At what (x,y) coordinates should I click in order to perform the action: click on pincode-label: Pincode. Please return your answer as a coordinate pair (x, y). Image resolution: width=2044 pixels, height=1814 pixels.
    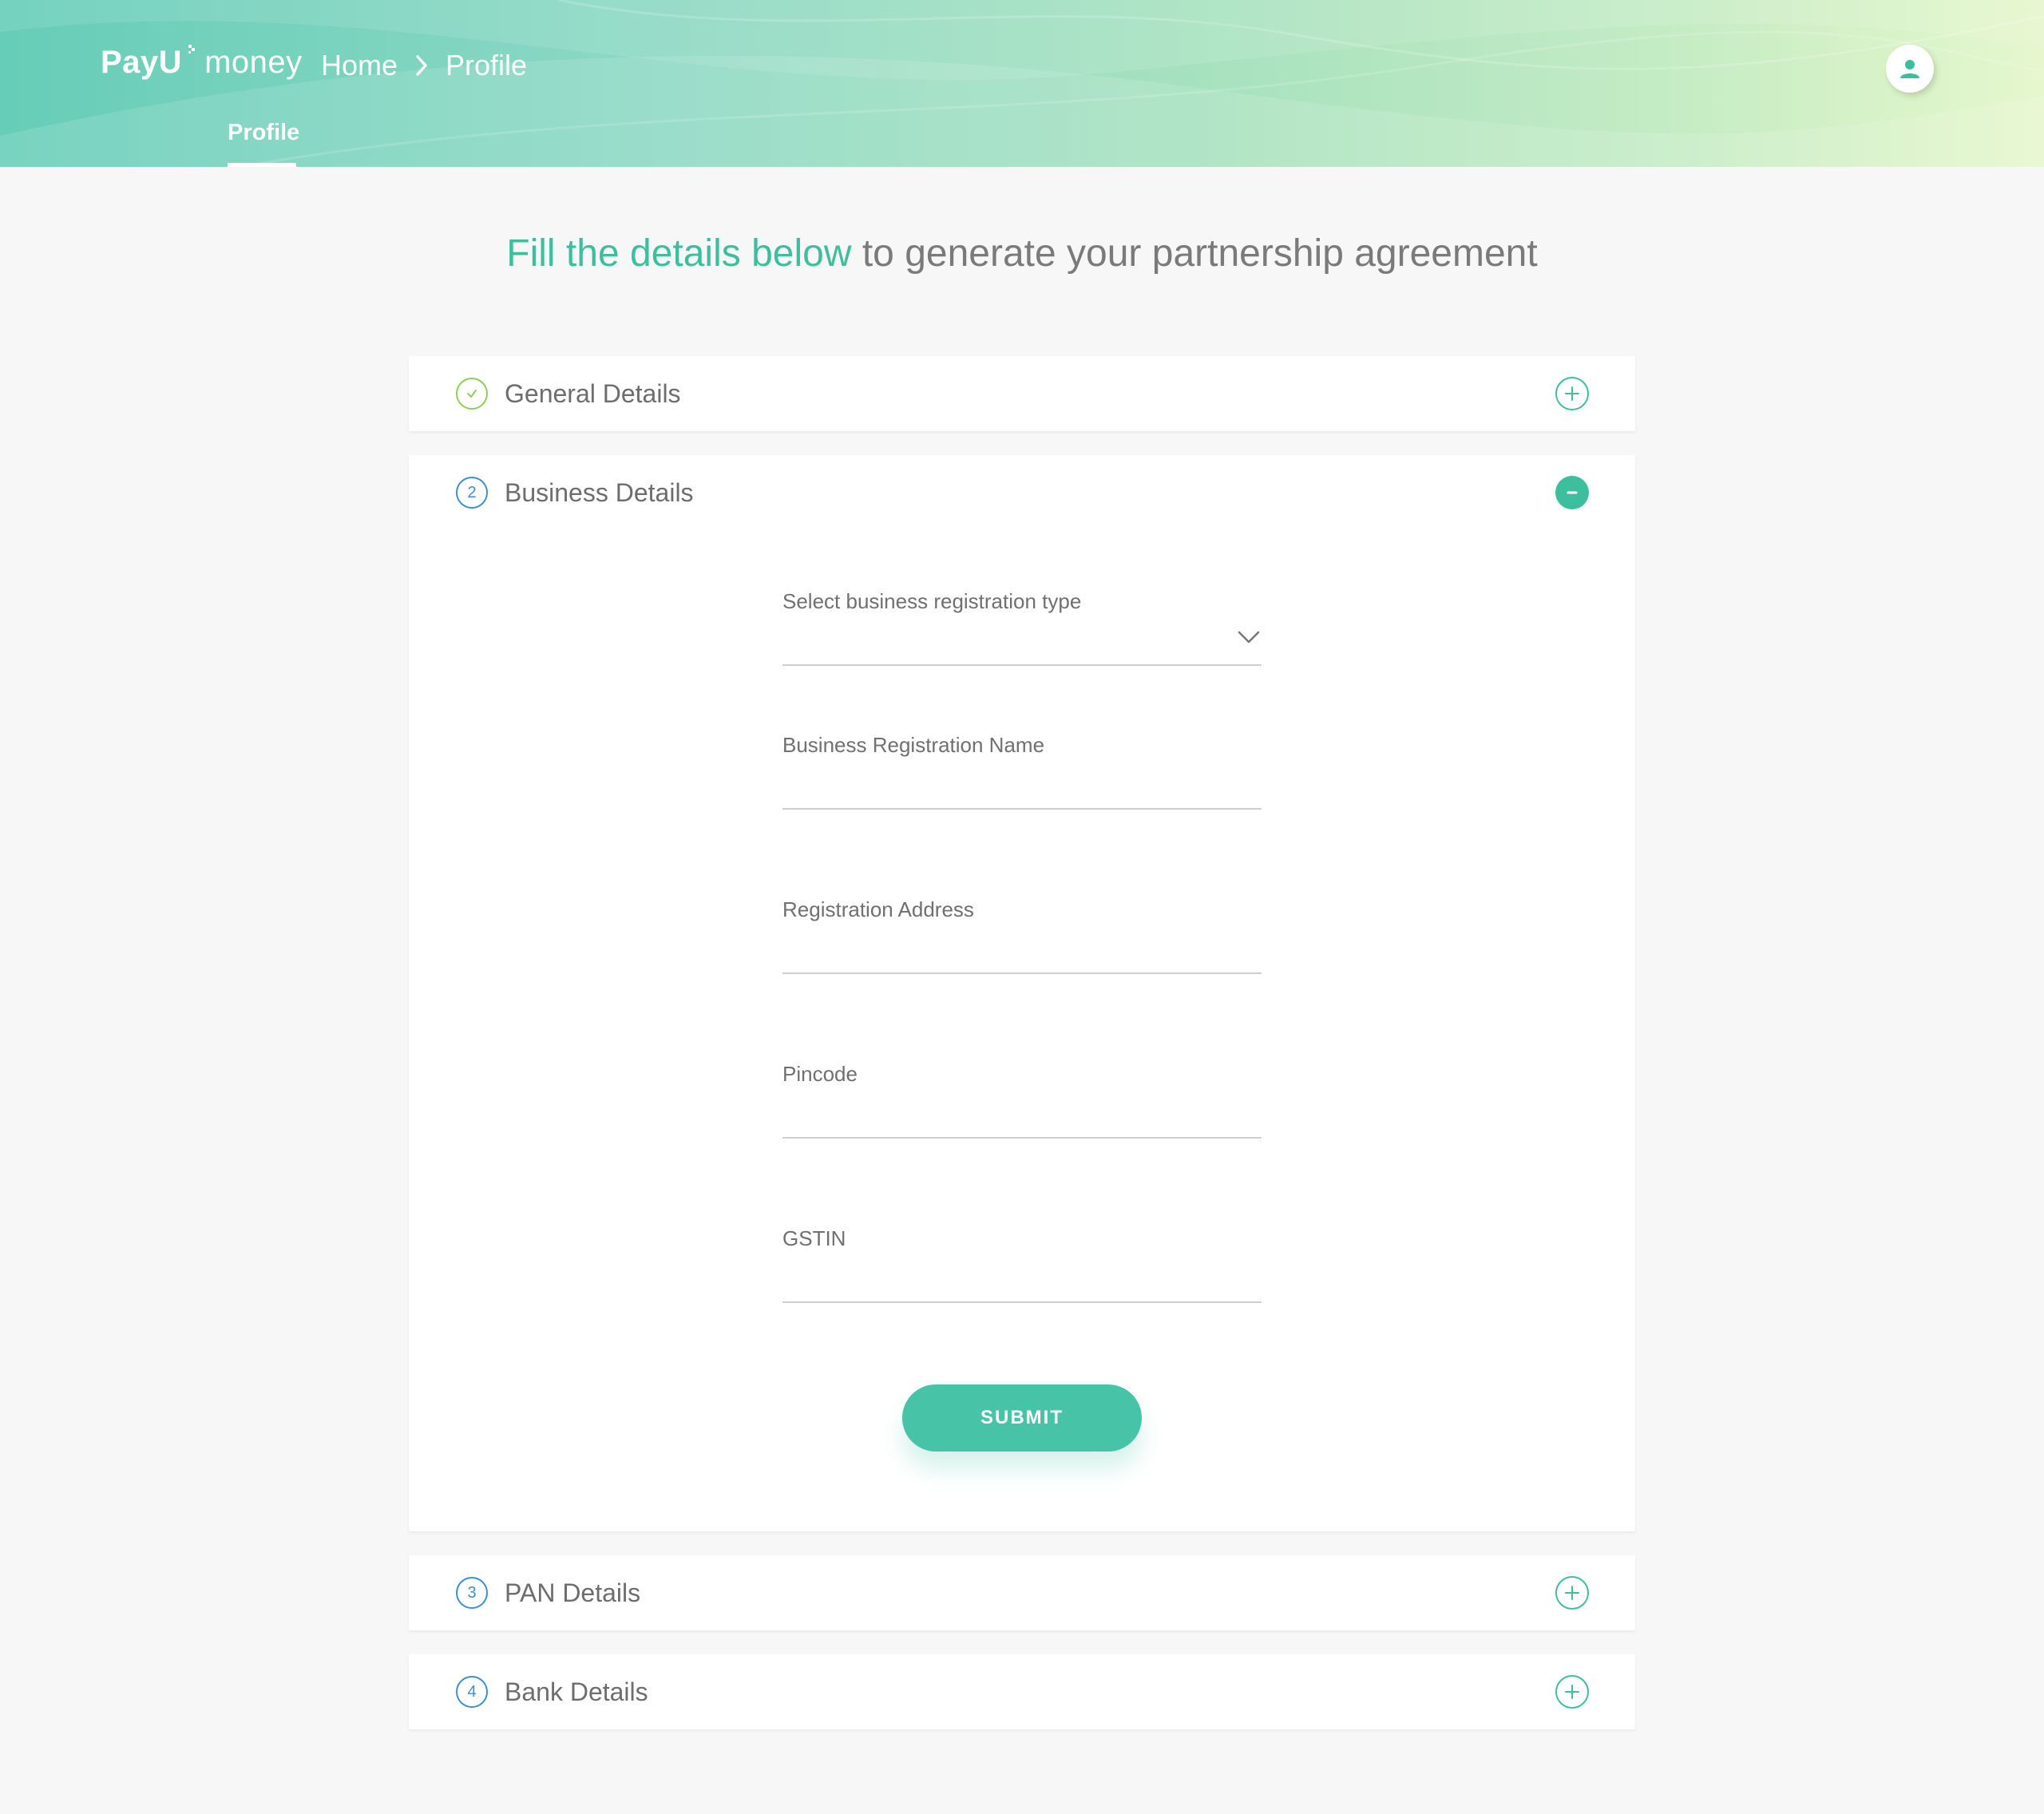
    Looking at the image, I should click on (820, 1074).